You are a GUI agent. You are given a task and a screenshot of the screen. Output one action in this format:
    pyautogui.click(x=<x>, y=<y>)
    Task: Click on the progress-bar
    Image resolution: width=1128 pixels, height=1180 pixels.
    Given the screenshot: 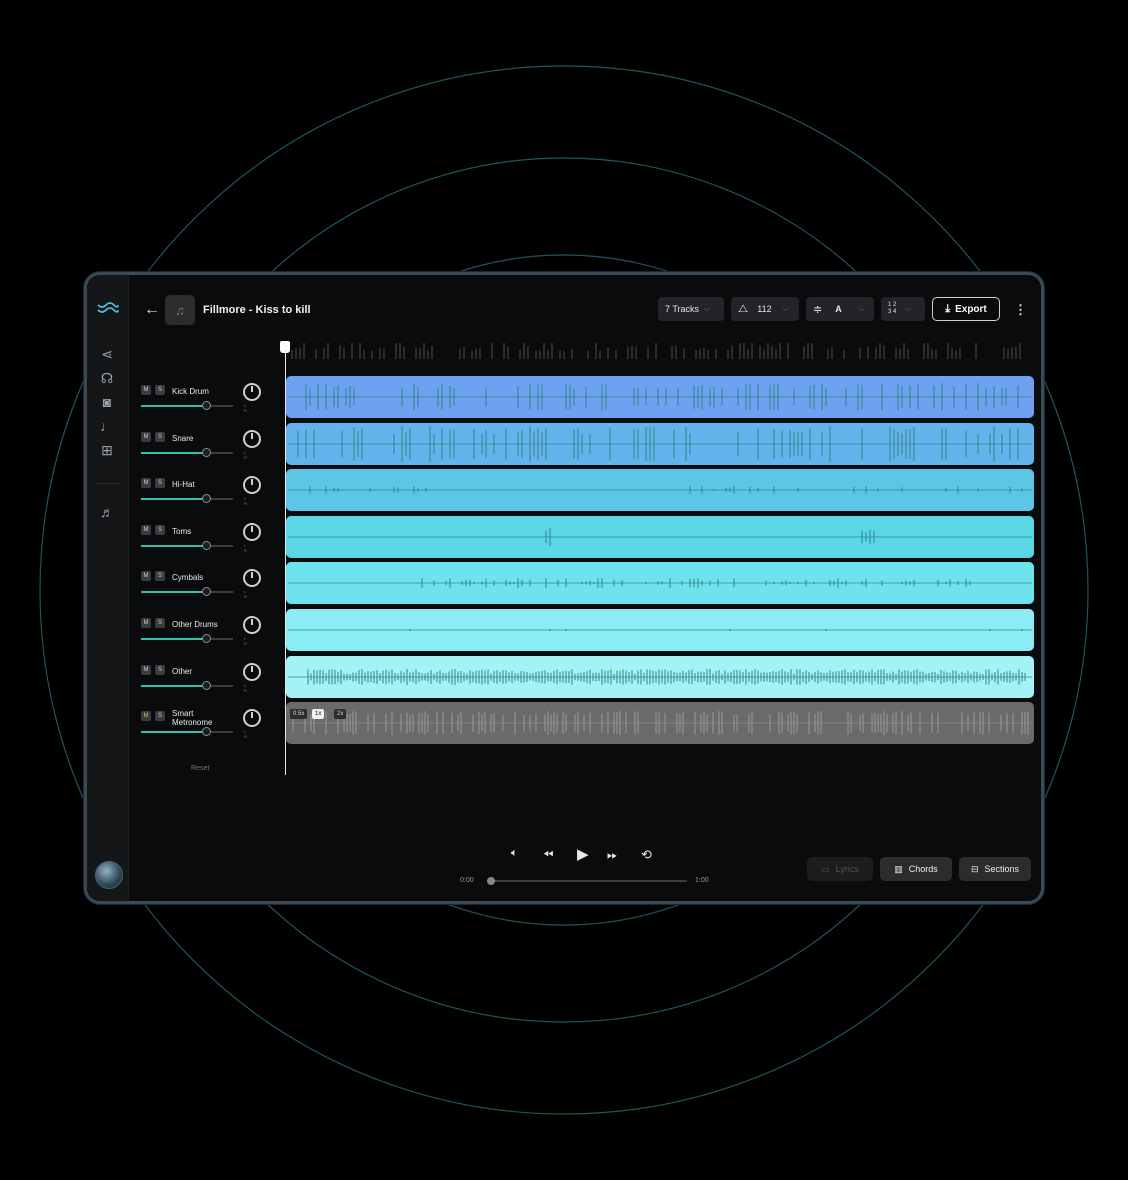 What is the action you would take?
    pyautogui.click(x=587, y=881)
    